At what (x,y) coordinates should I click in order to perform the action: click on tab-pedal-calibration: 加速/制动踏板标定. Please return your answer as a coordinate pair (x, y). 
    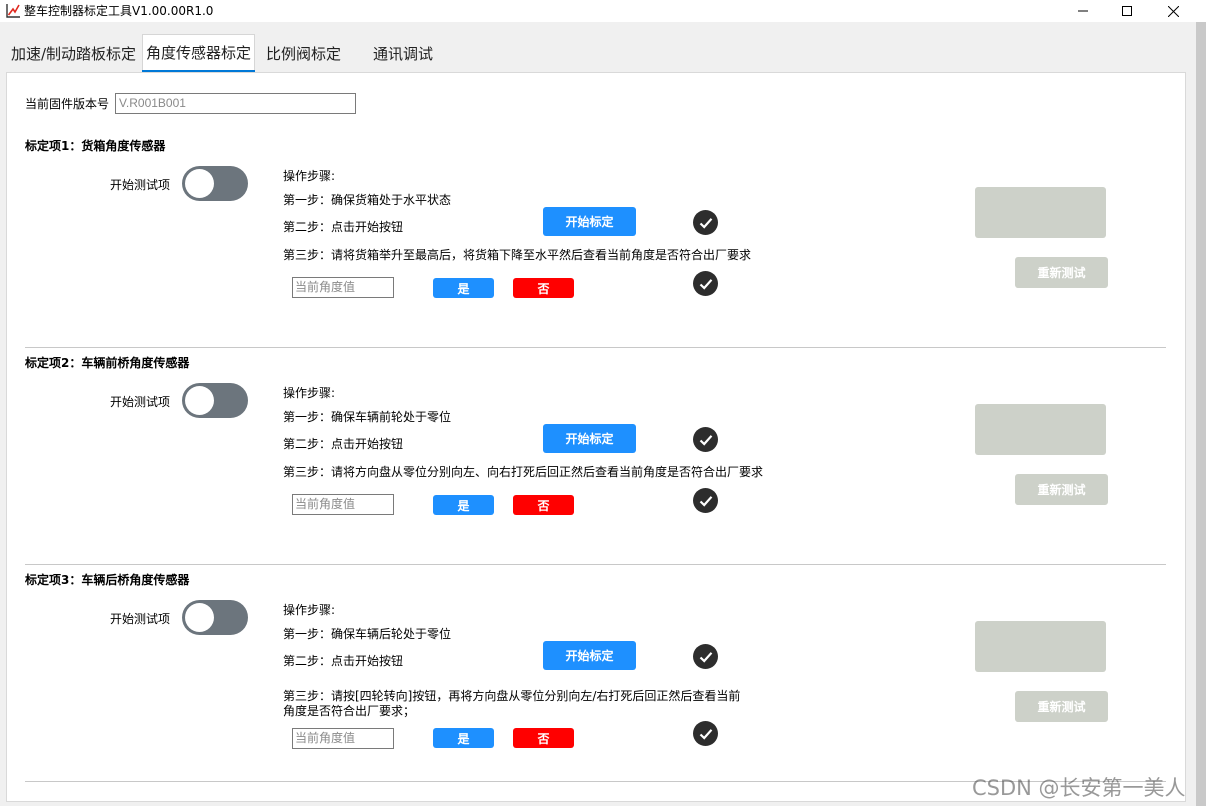
    Looking at the image, I should click on (73, 54).